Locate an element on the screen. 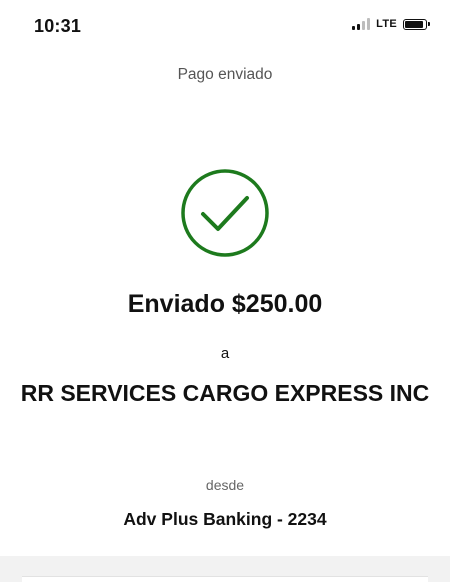  battery-icon is located at coordinates (416, 24).